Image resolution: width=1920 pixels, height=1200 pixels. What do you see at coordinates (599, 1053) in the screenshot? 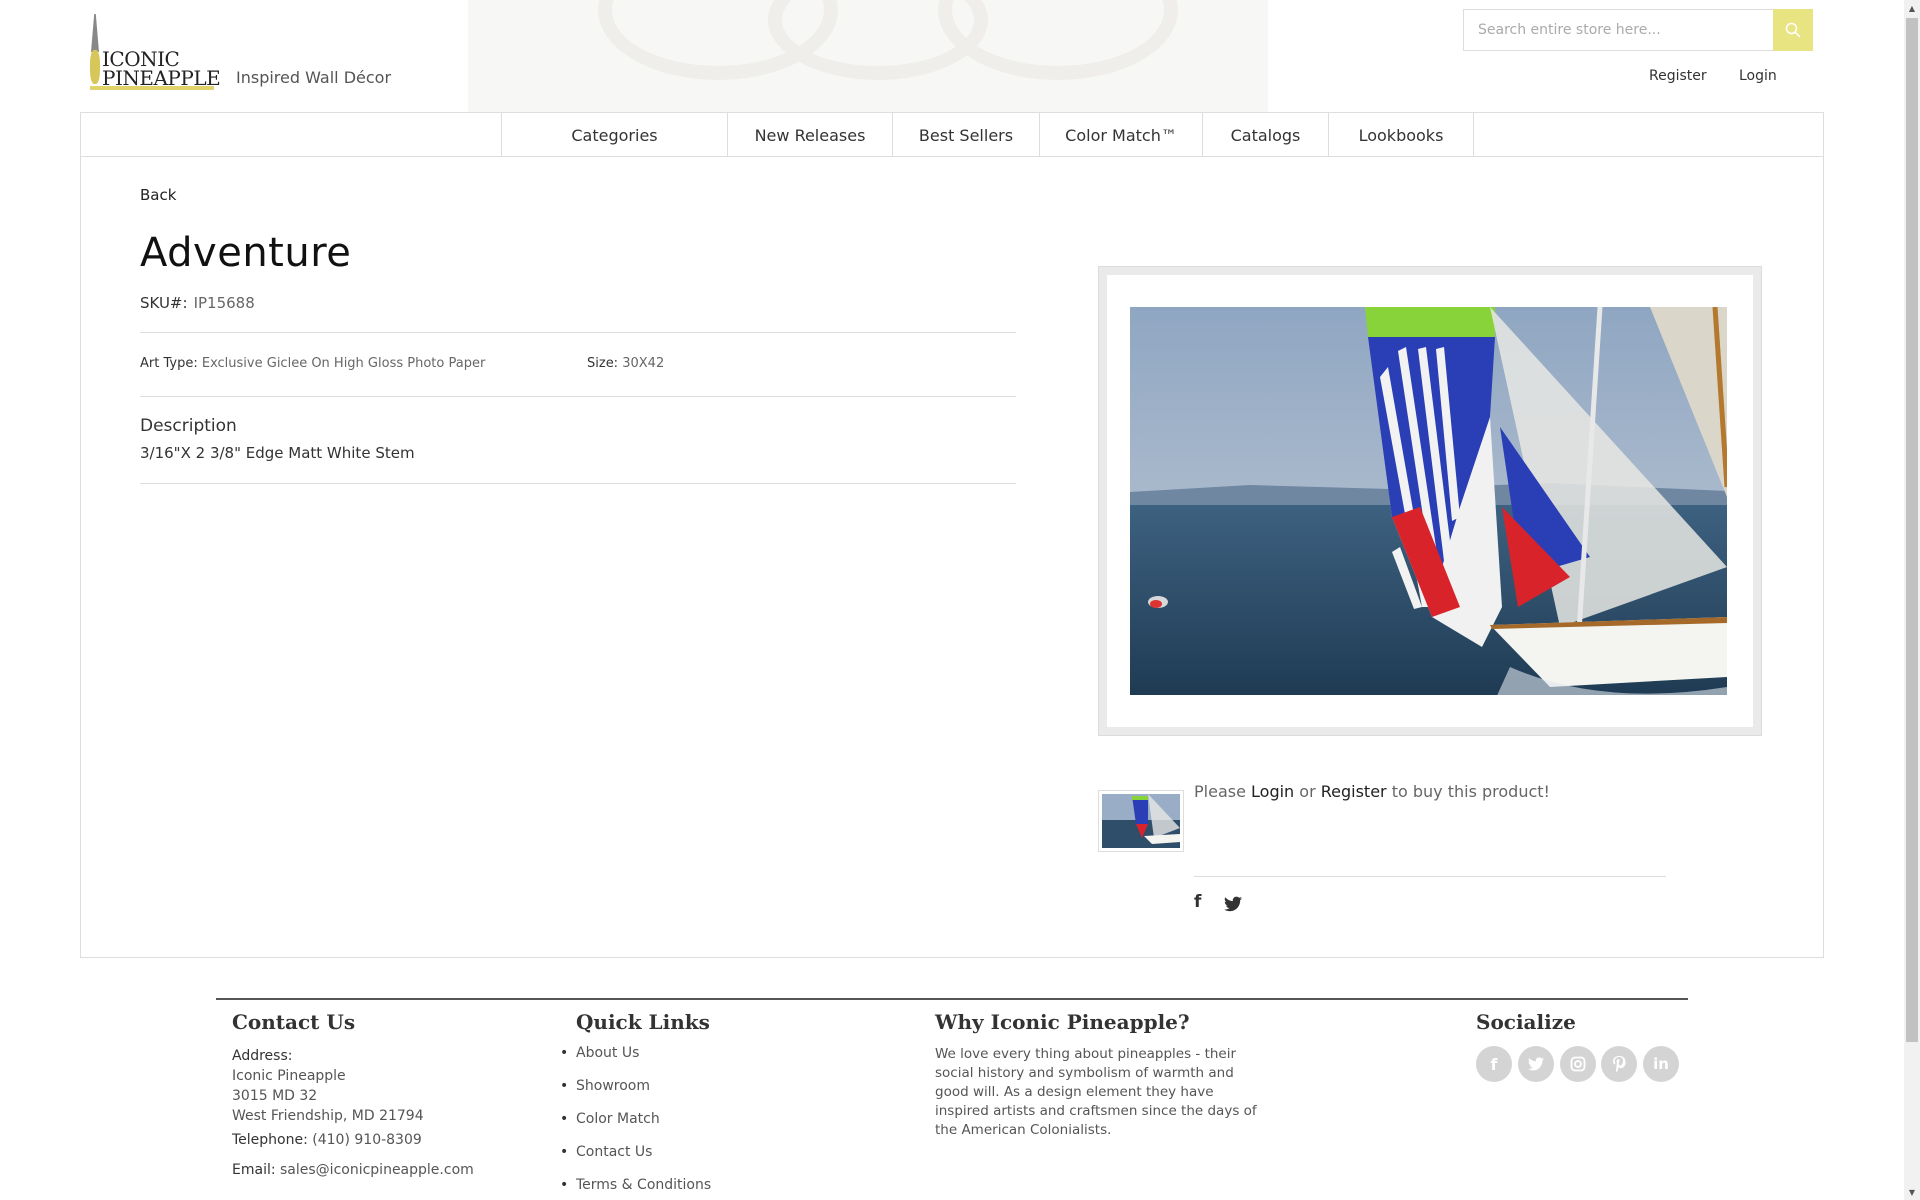
I see `quick-link-about: About Us` at bounding box center [599, 1053].